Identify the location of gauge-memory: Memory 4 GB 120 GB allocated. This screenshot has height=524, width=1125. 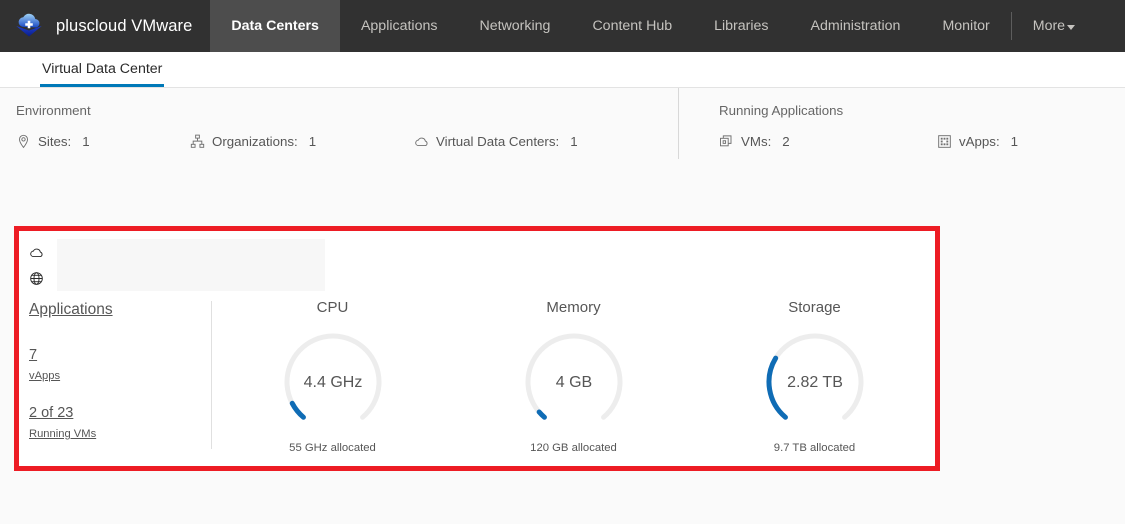
(573, 378).